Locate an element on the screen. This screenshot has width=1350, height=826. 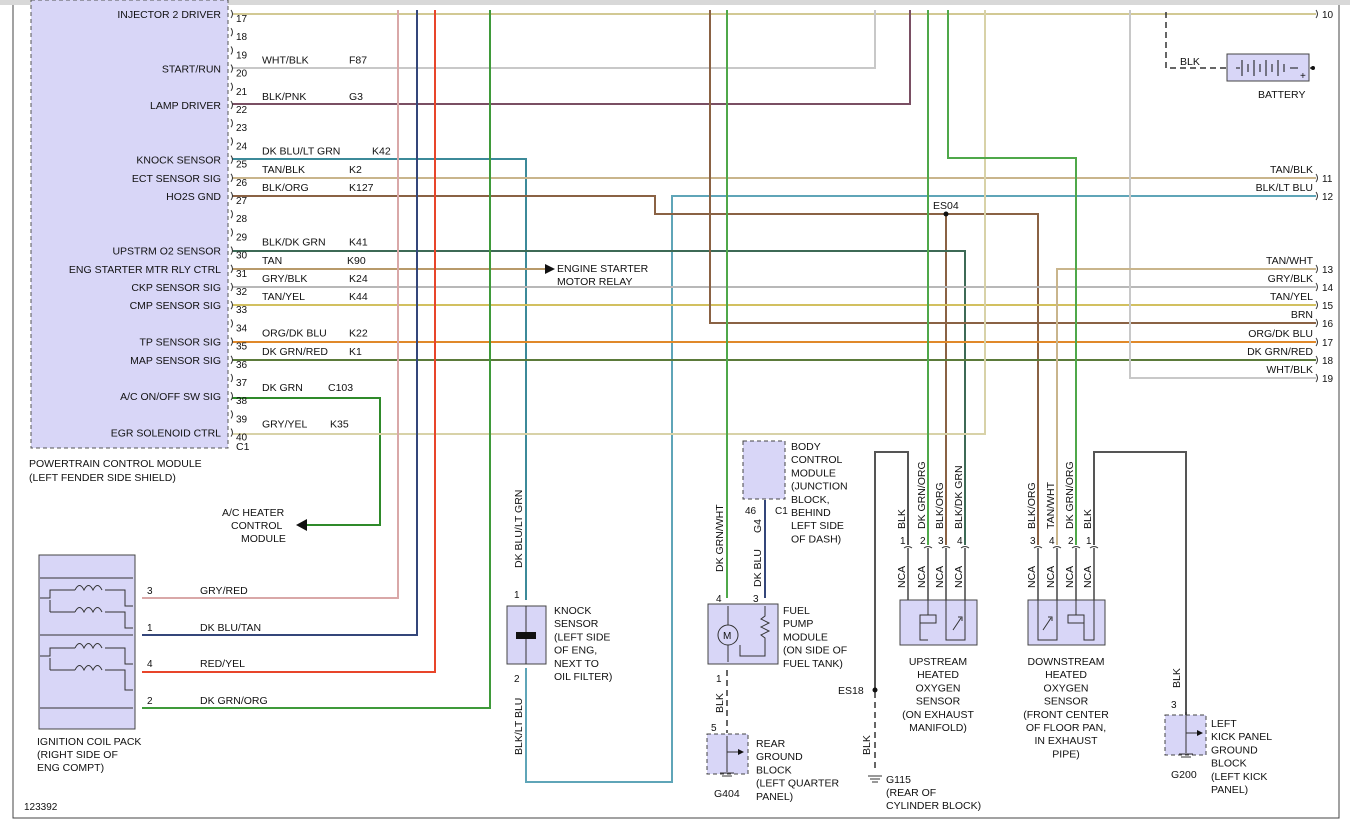
pcm-pin-wire-color: ORG/DK BLU is located at coordinates (294, 334).